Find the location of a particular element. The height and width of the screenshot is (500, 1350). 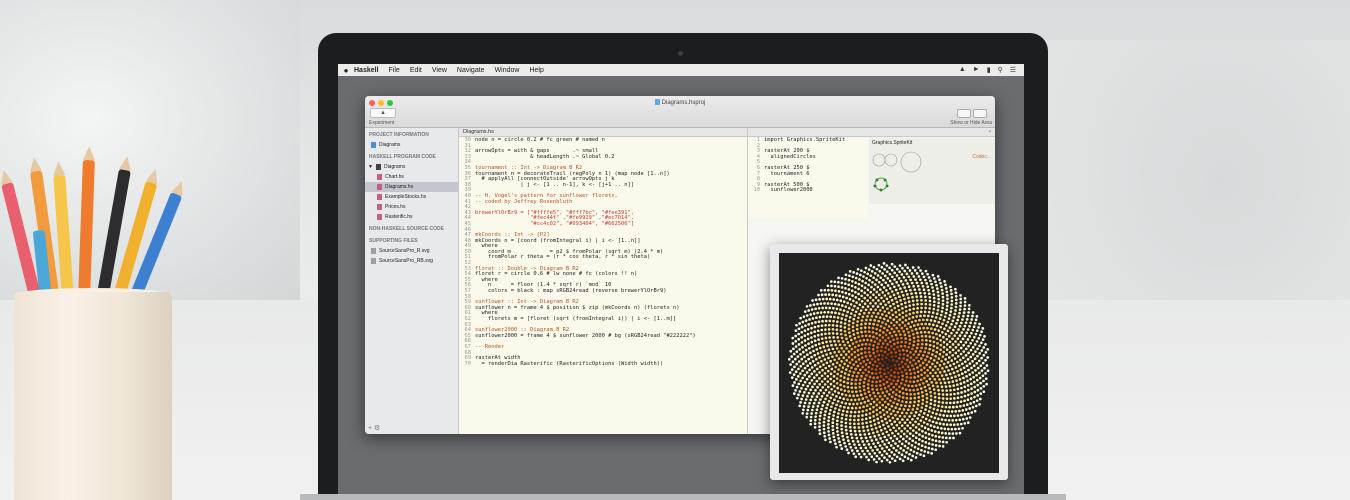

sidebar-file-item: Prices.hs is located at coordinates (411, 207).